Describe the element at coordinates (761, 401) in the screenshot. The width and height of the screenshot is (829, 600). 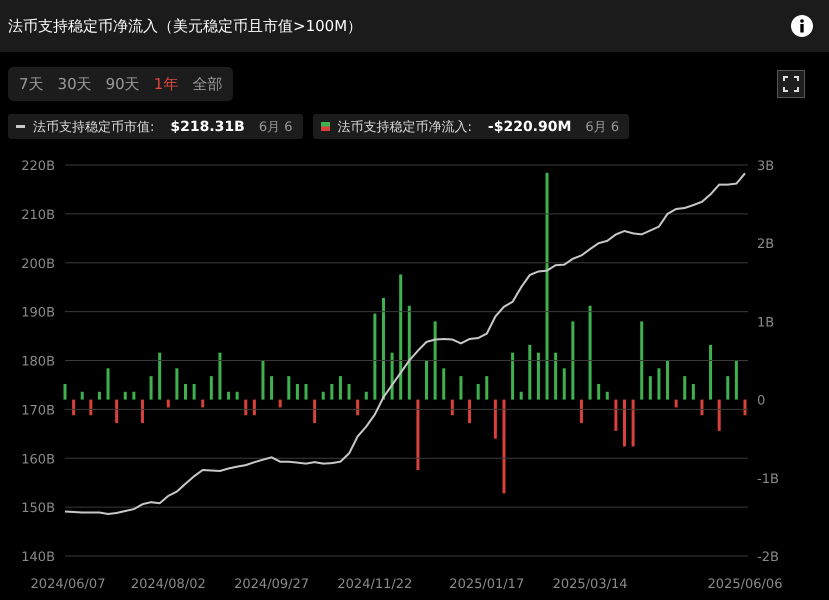
I see `y-axis-label: 0` at that location.